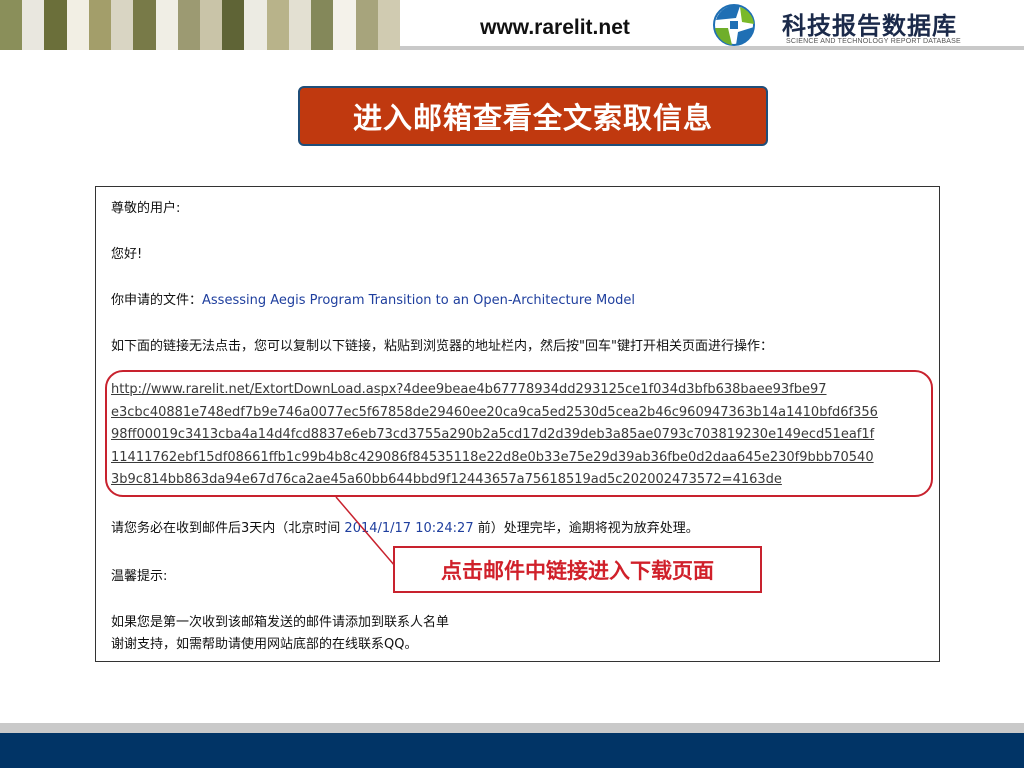 The height and width of the screenshot is (768, 1024). I want to click on callout-text: 点击邮件中链接进入下载页面, so click(577, 570).